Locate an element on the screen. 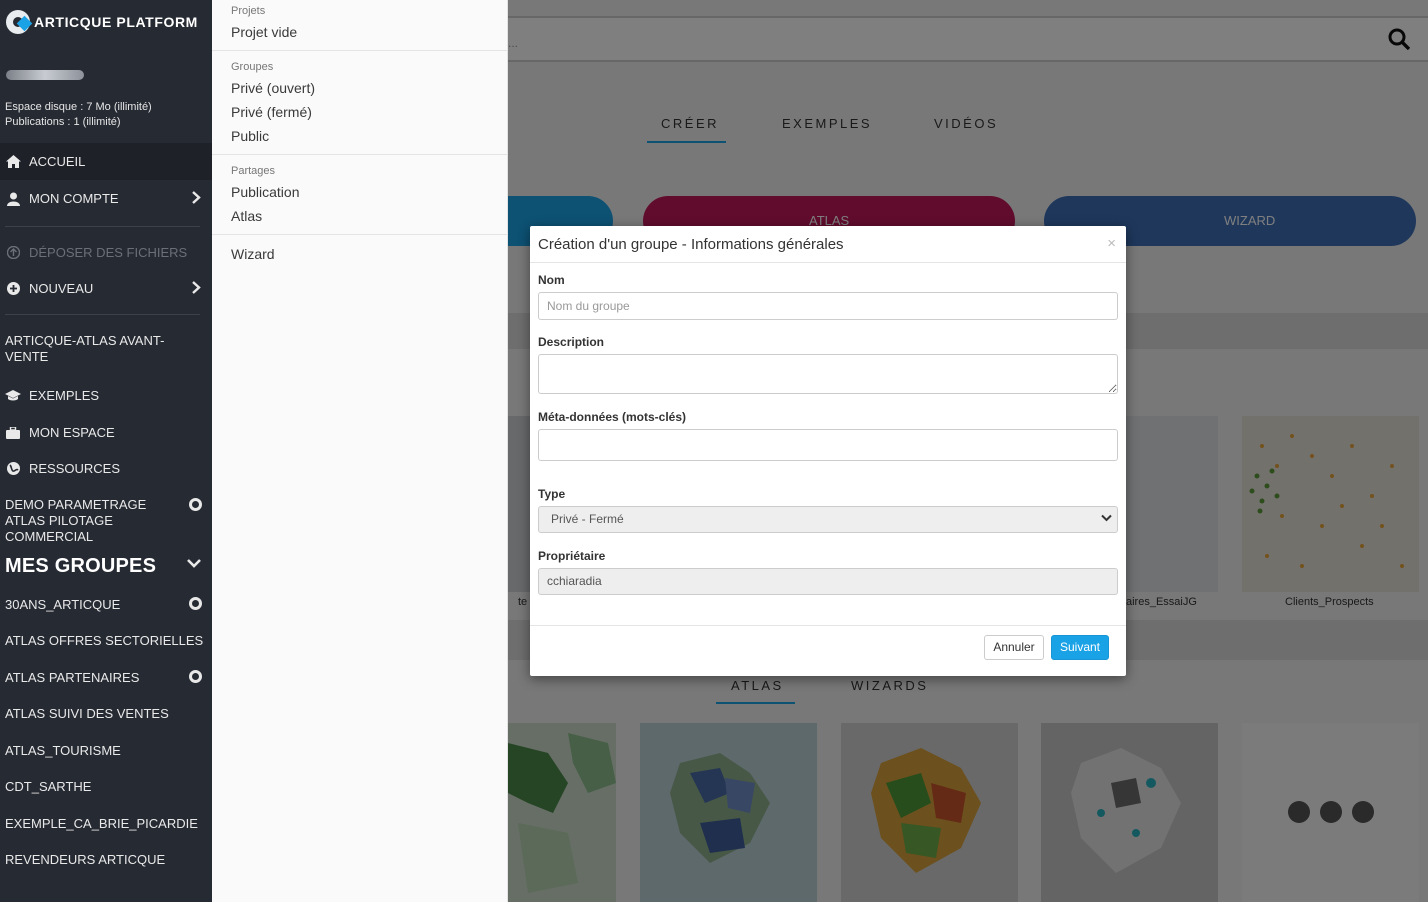  cancel-button: Annuler is located at coordinates (1014, 647).